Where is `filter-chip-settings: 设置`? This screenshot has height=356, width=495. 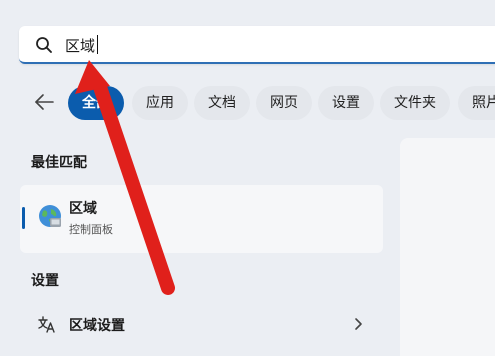 filter-chip-settings: 设置 is located at coordinates (346, 103).